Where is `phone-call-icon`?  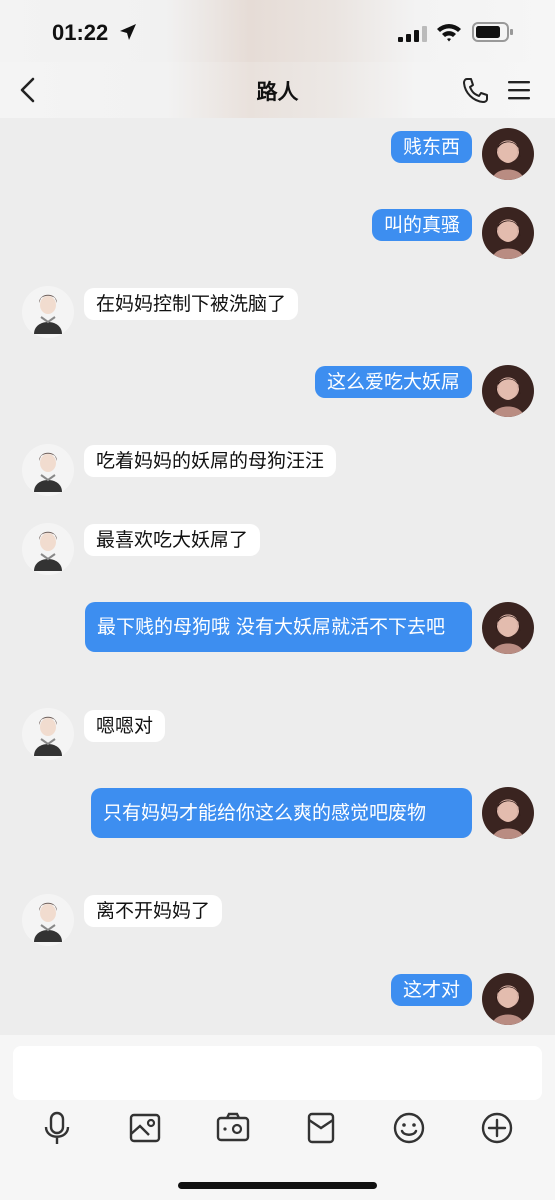
phone-call-icon is located at coordinates (475, 90).